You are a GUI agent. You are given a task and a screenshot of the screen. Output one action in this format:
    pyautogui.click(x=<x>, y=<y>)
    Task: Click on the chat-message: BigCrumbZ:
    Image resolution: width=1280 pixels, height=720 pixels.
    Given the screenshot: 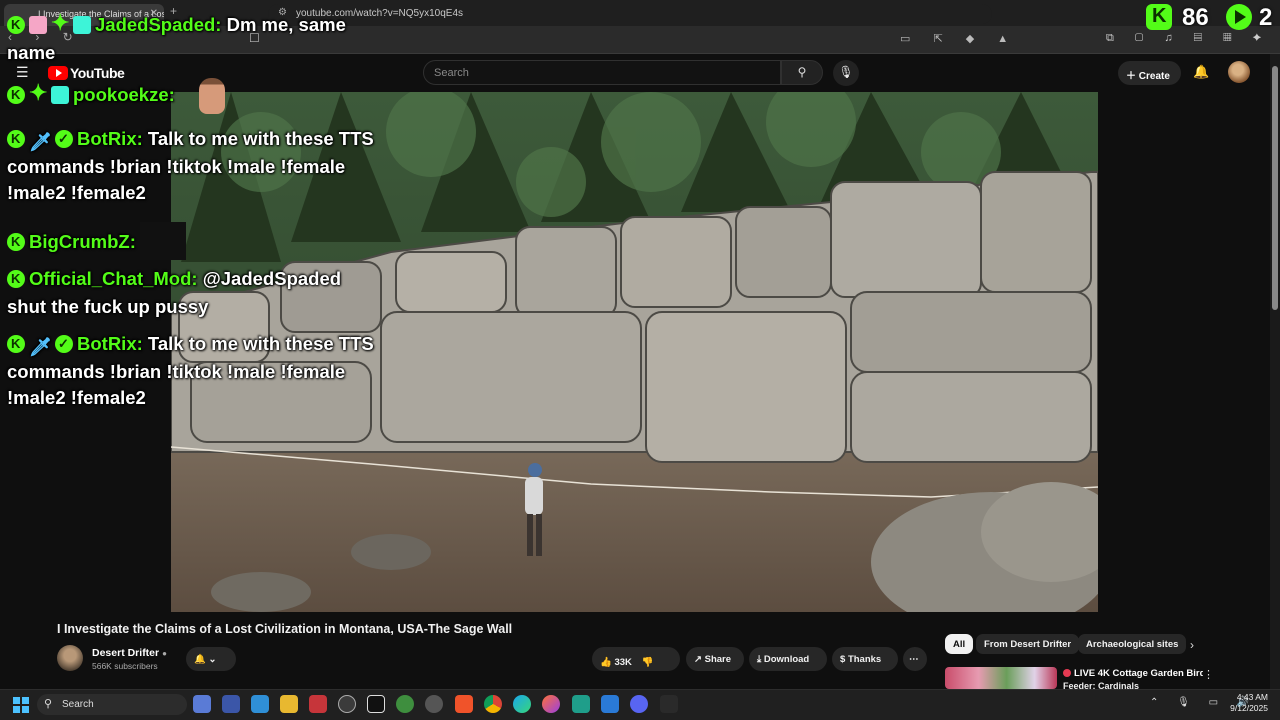 What is the action you would take?
    pyautogui.click(x=96, y=241)
    